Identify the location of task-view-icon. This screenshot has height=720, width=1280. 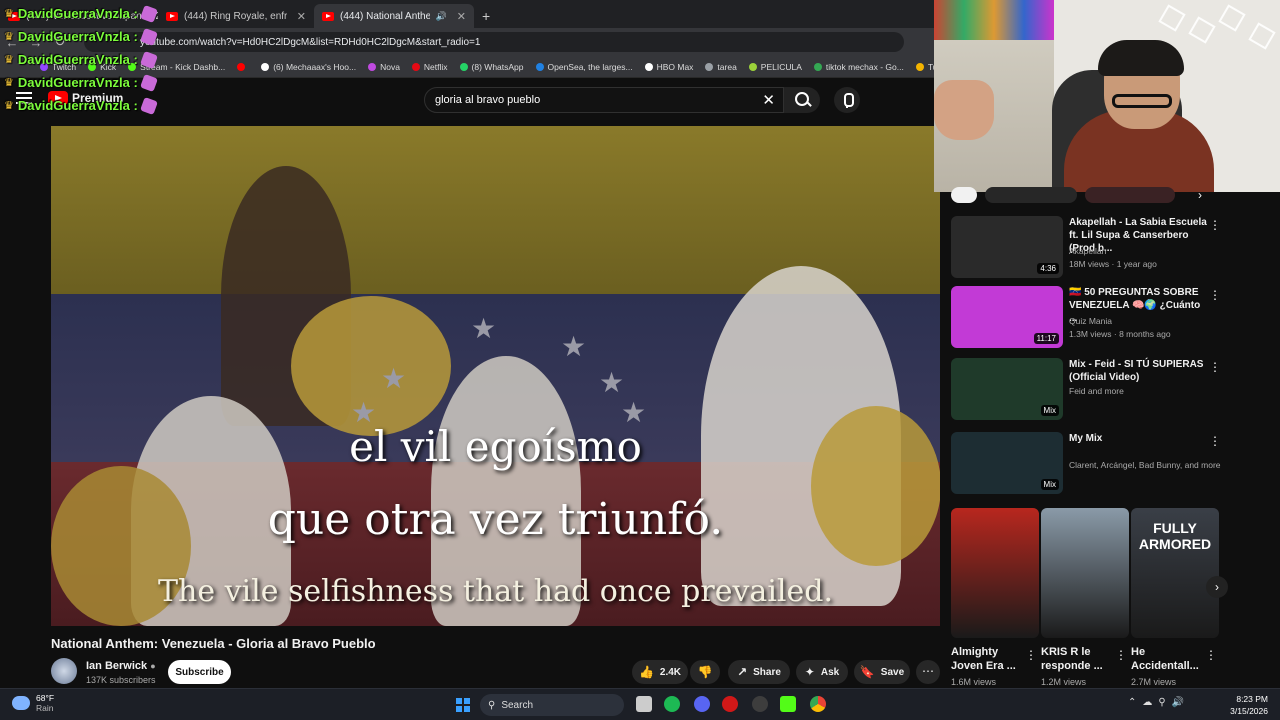
(644, 704).